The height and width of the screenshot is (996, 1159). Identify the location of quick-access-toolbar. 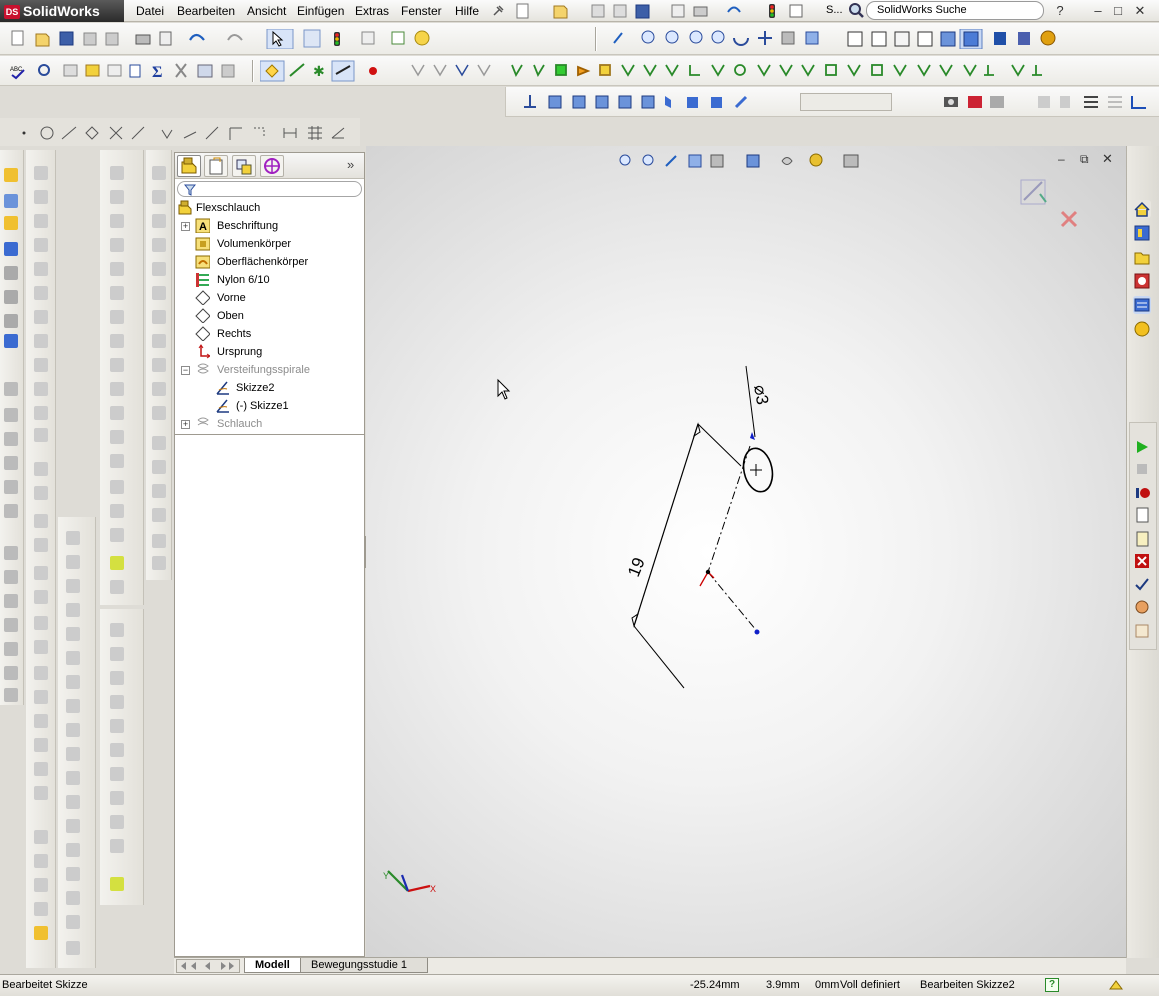
(684, 11).